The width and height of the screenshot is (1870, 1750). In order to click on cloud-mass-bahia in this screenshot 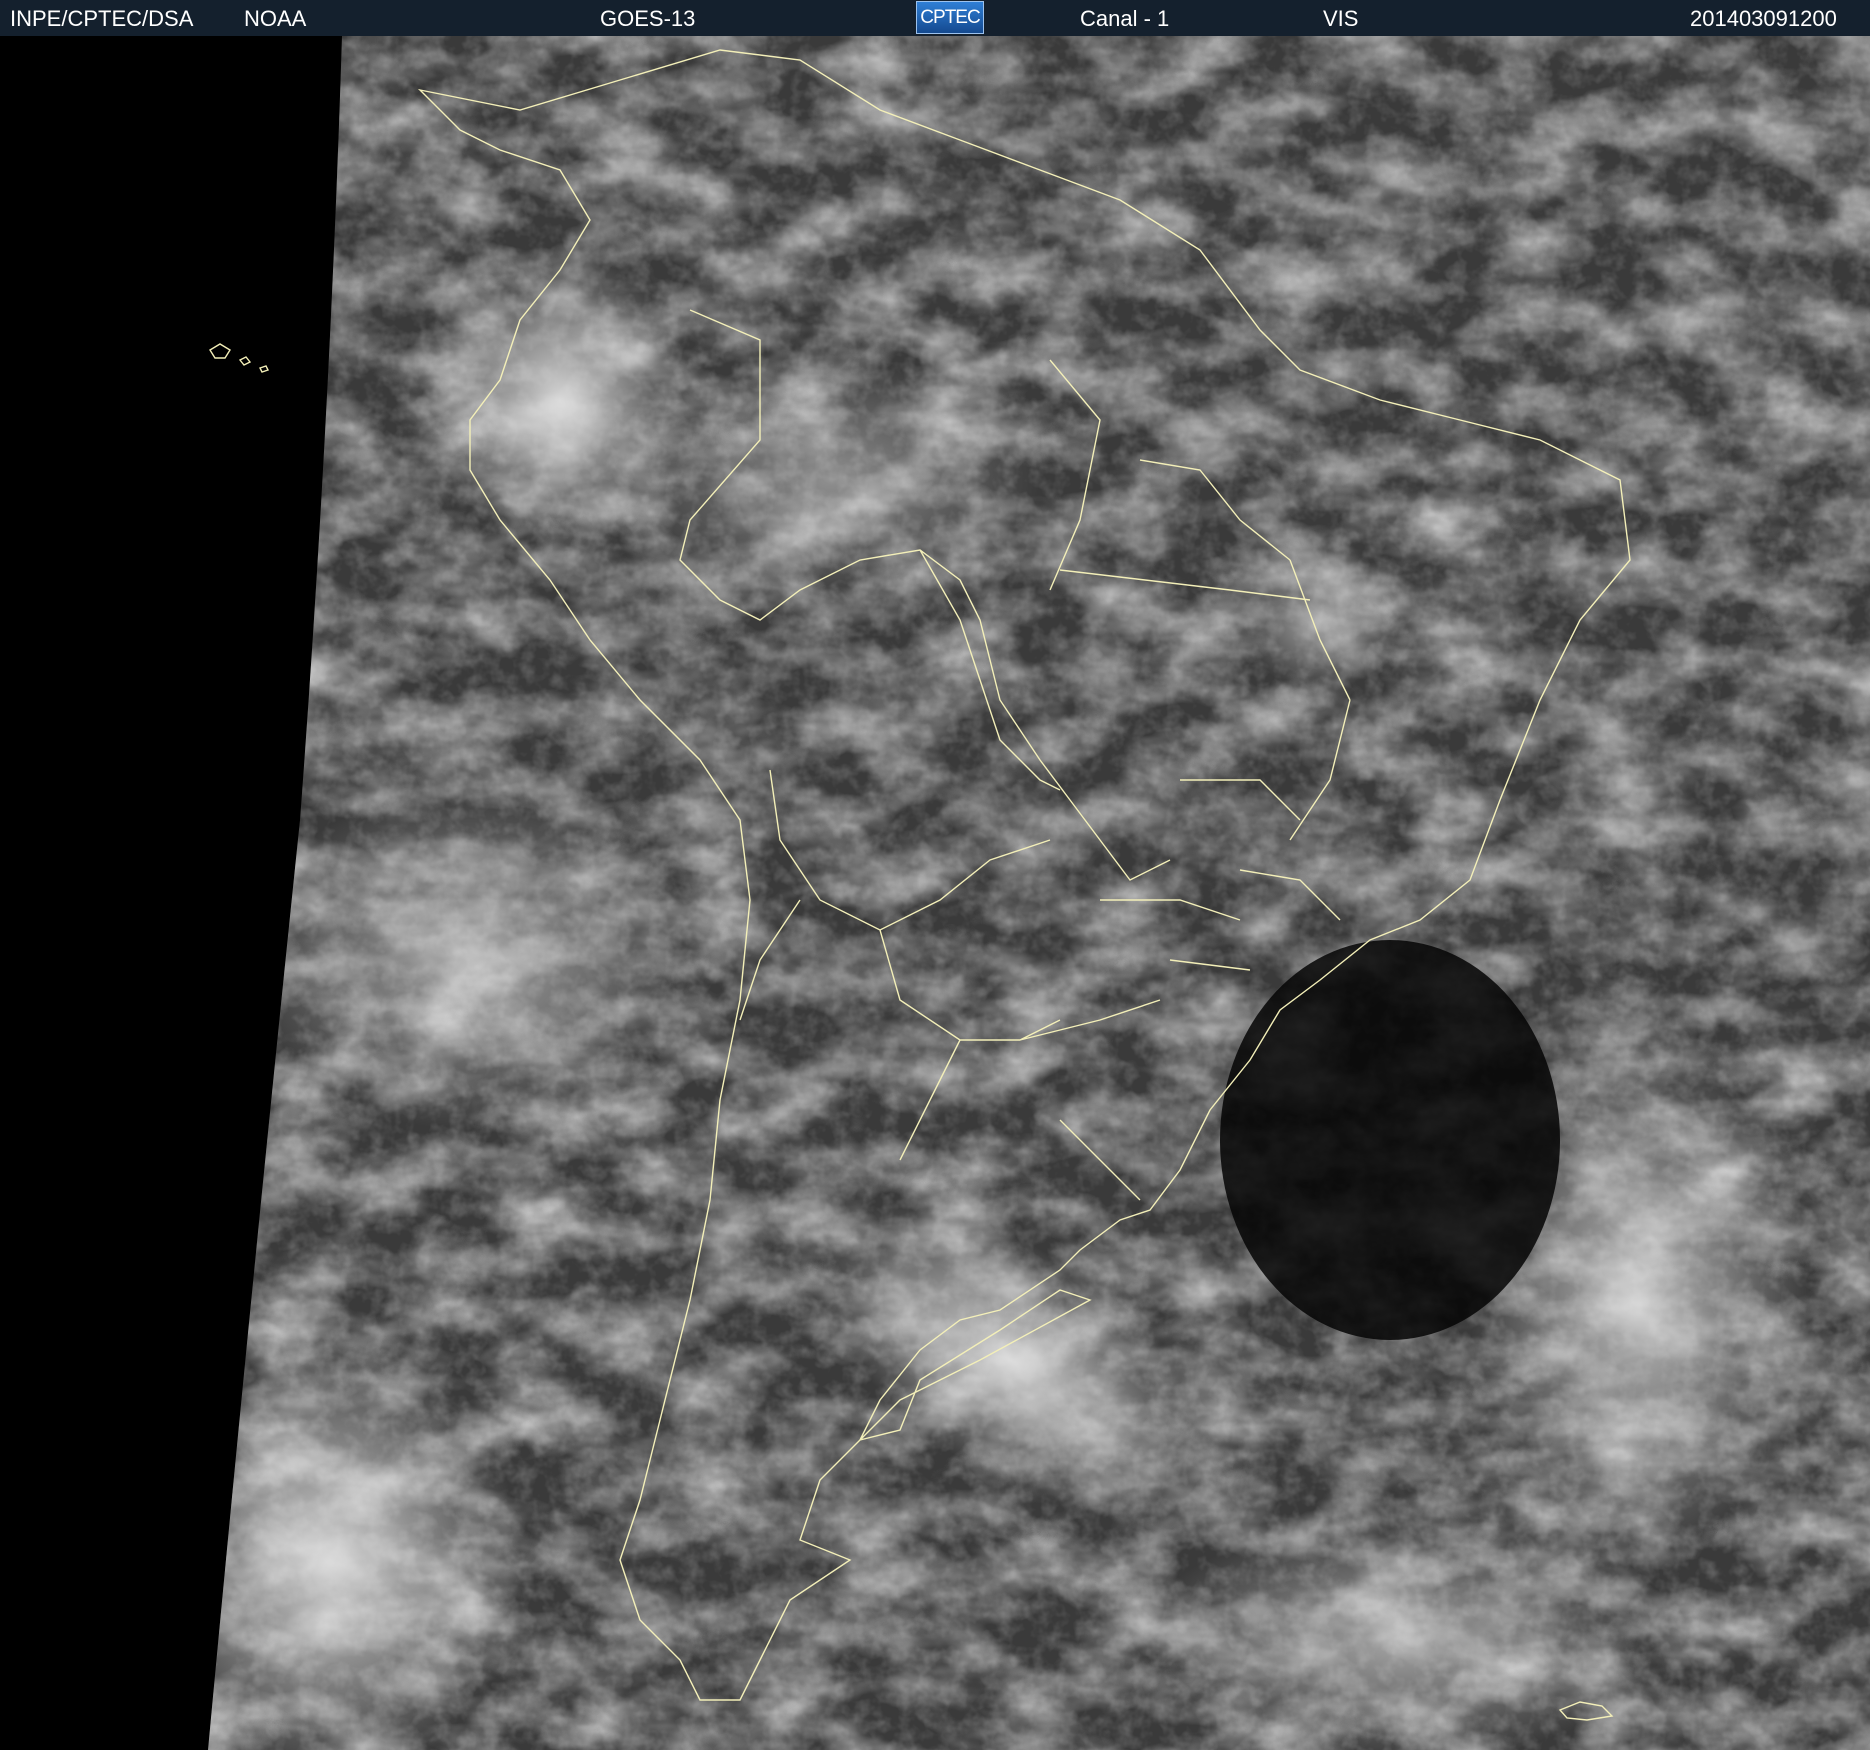, I will do `click(1320, 620)`.